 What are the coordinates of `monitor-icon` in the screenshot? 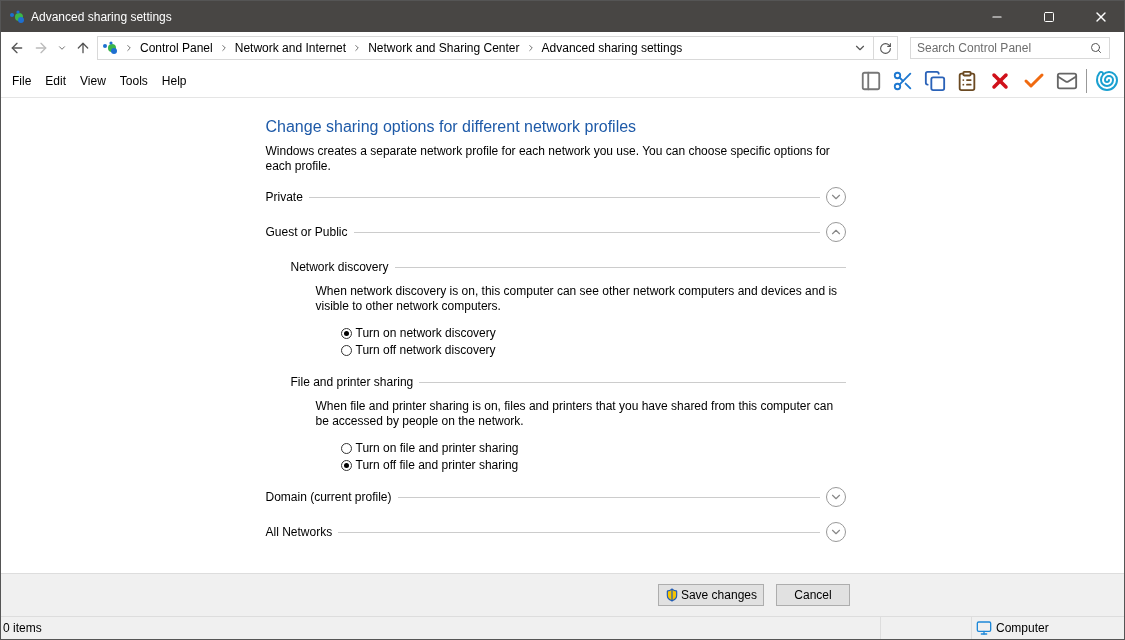 It's located at (984, 628).